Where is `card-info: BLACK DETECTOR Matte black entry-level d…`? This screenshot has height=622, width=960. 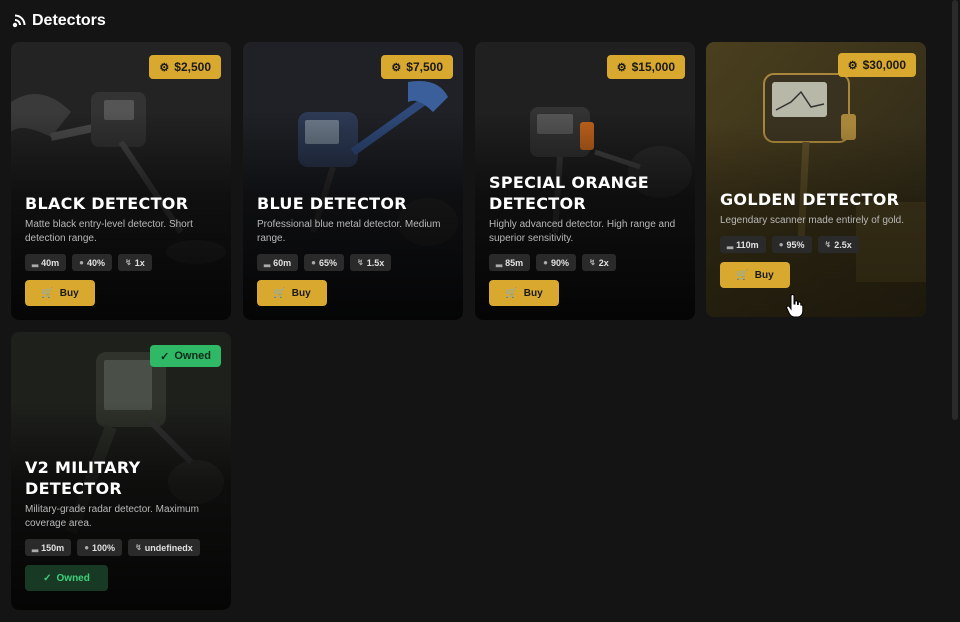 card-info: BLACK DETECTOR Matte black entry-level d… is located at coordinates (123, 249).